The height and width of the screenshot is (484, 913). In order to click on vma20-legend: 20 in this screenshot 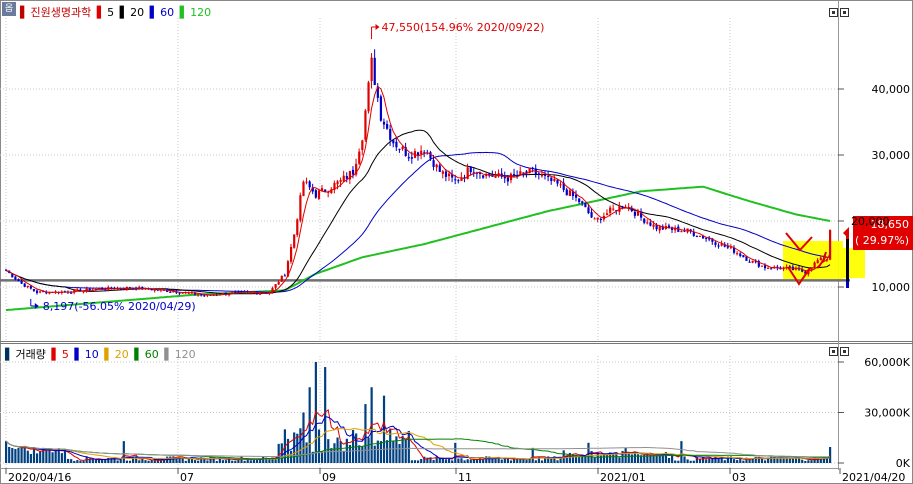, I will do `click(121, 354)`.